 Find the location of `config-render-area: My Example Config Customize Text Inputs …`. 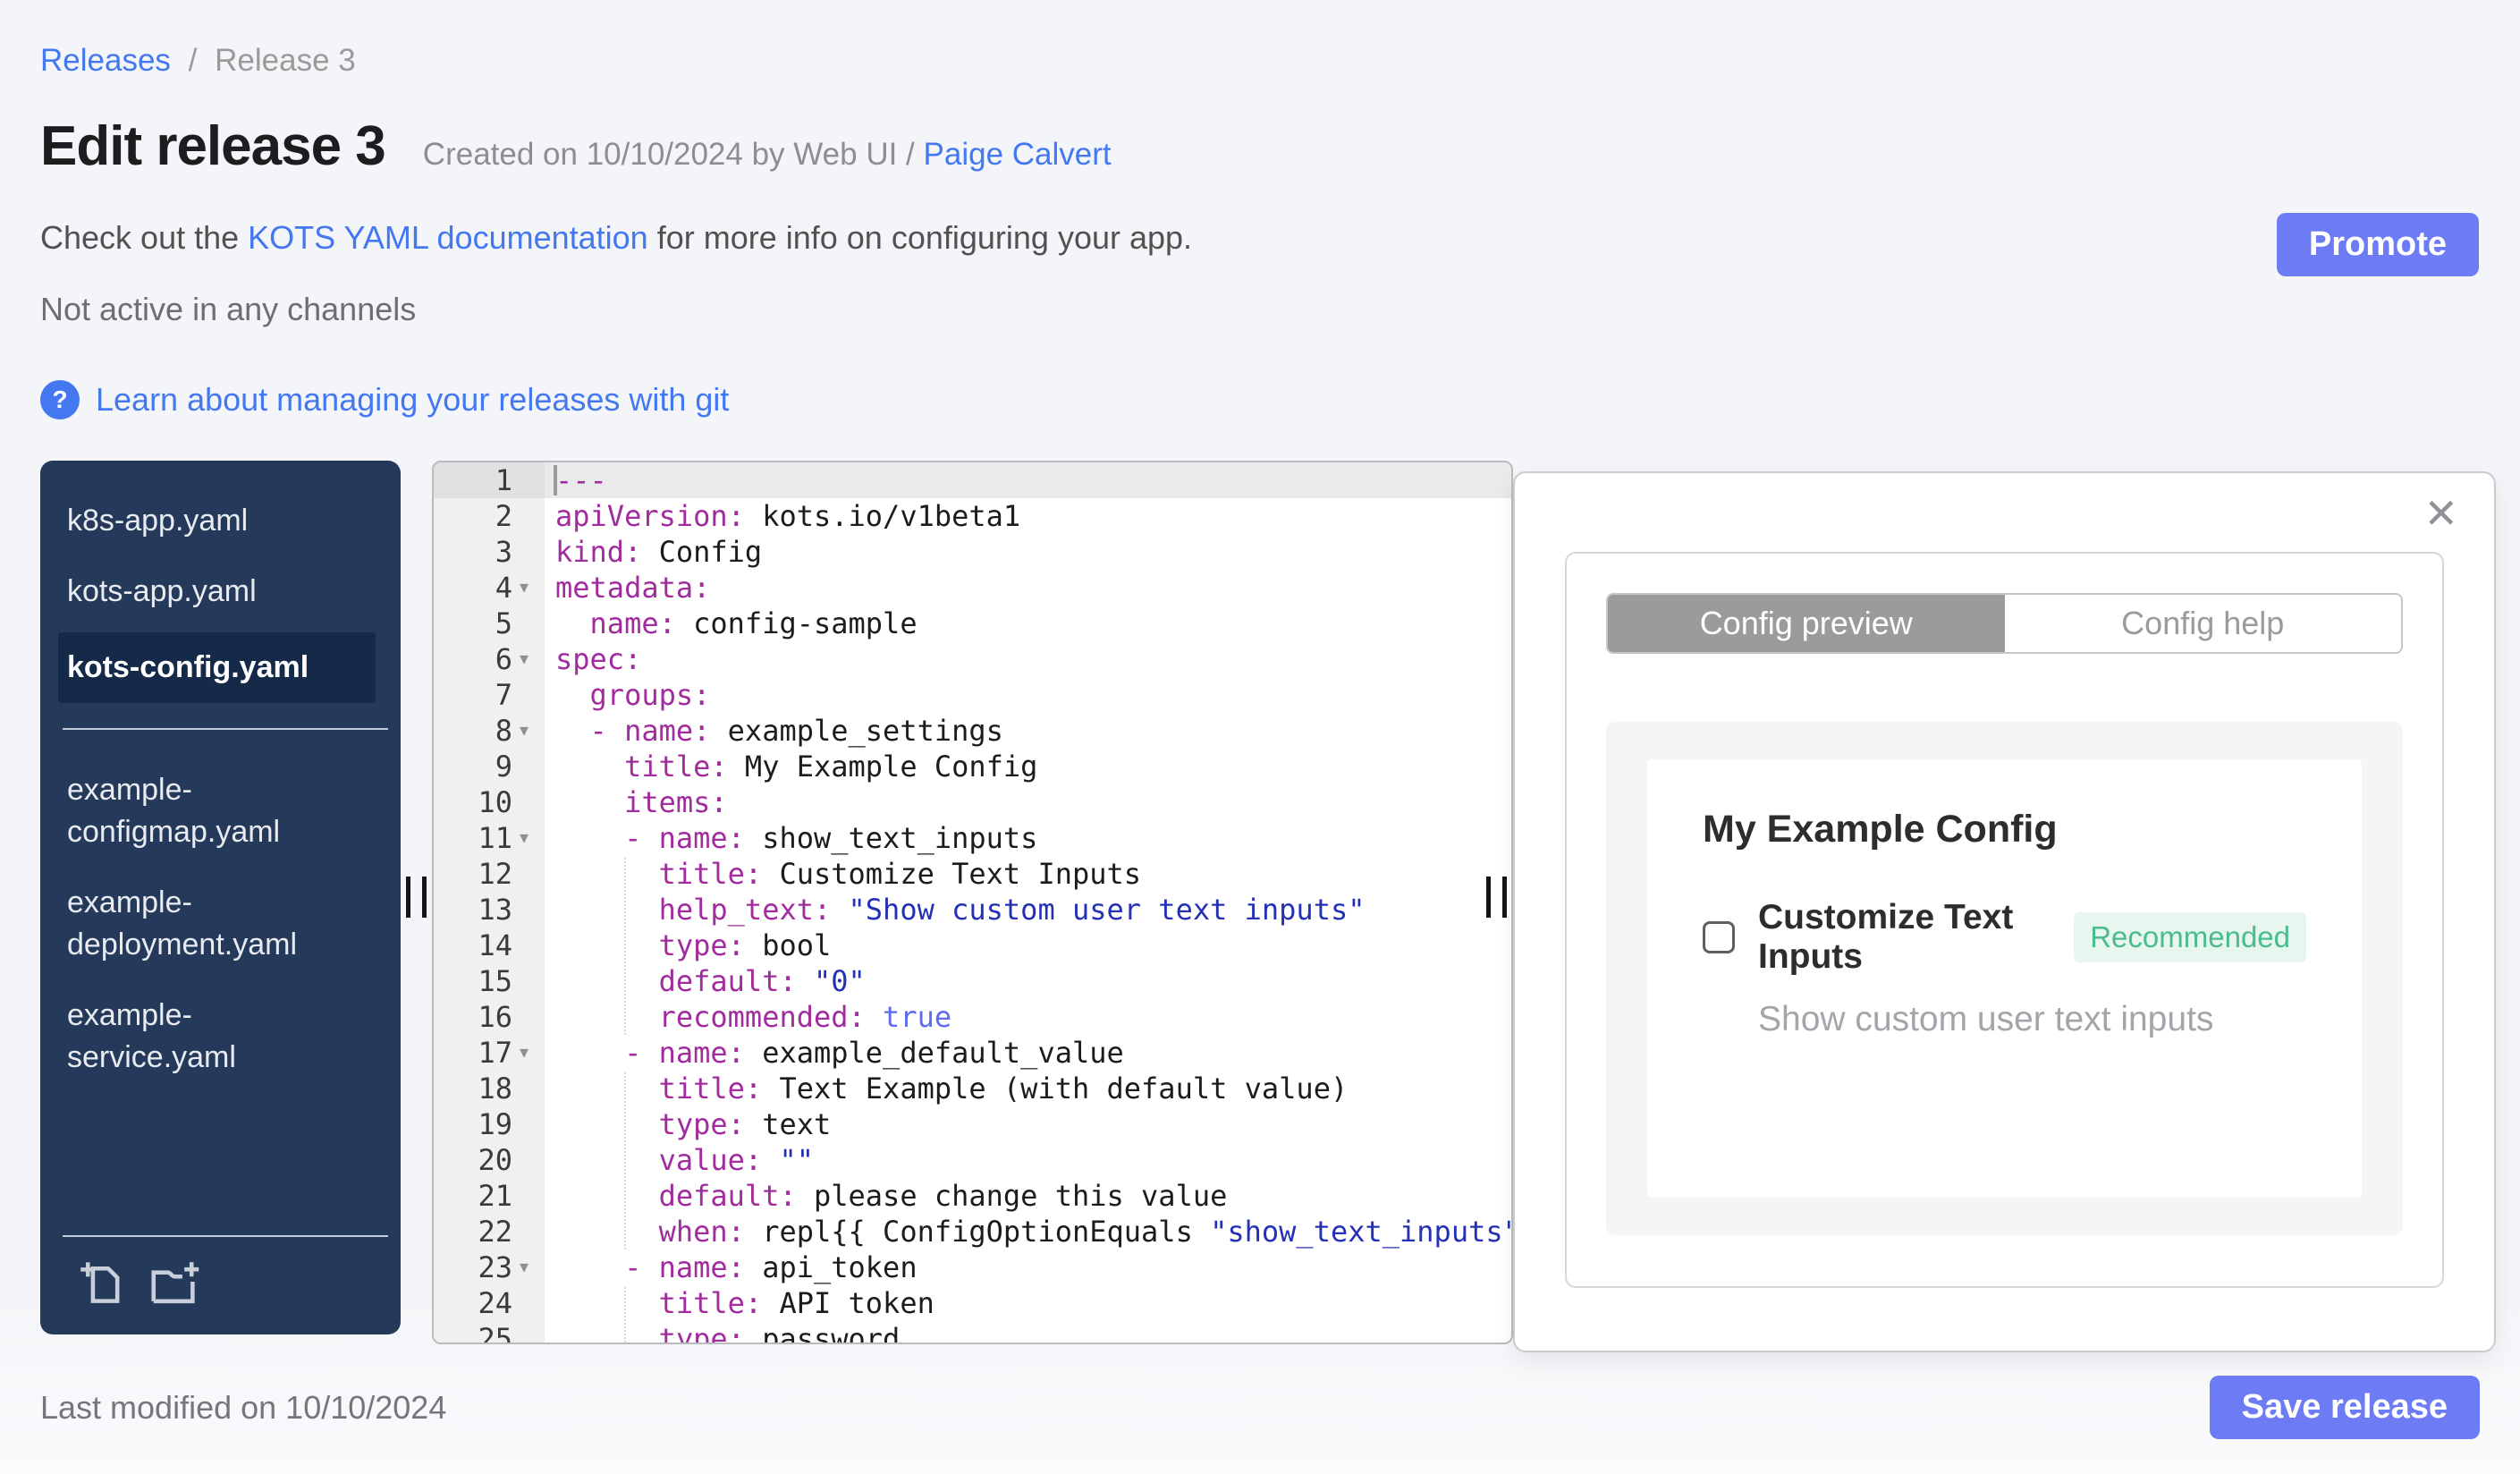

config-render-area: My Example Config Customize Text Inputs … is located at coordinates (2004, 978).